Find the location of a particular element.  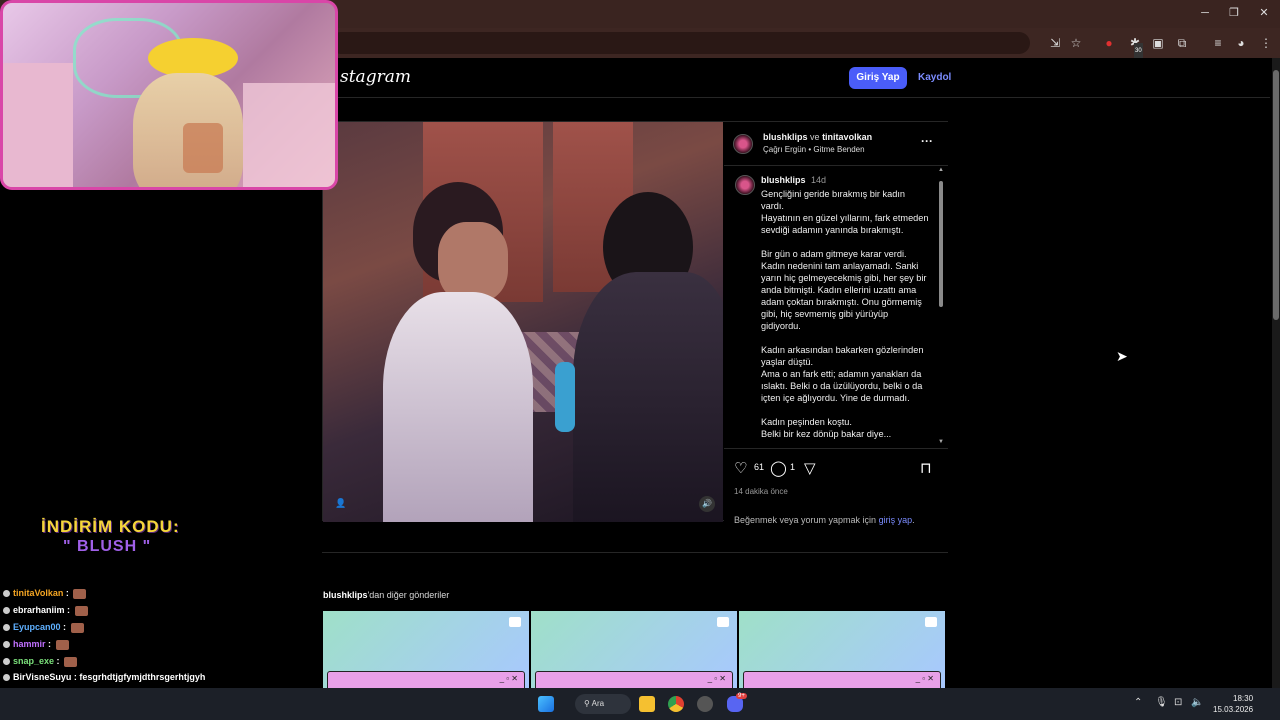

login-prompt-text: Beğenmek veya yorum yapmak için is located at coordinates (805, 520).